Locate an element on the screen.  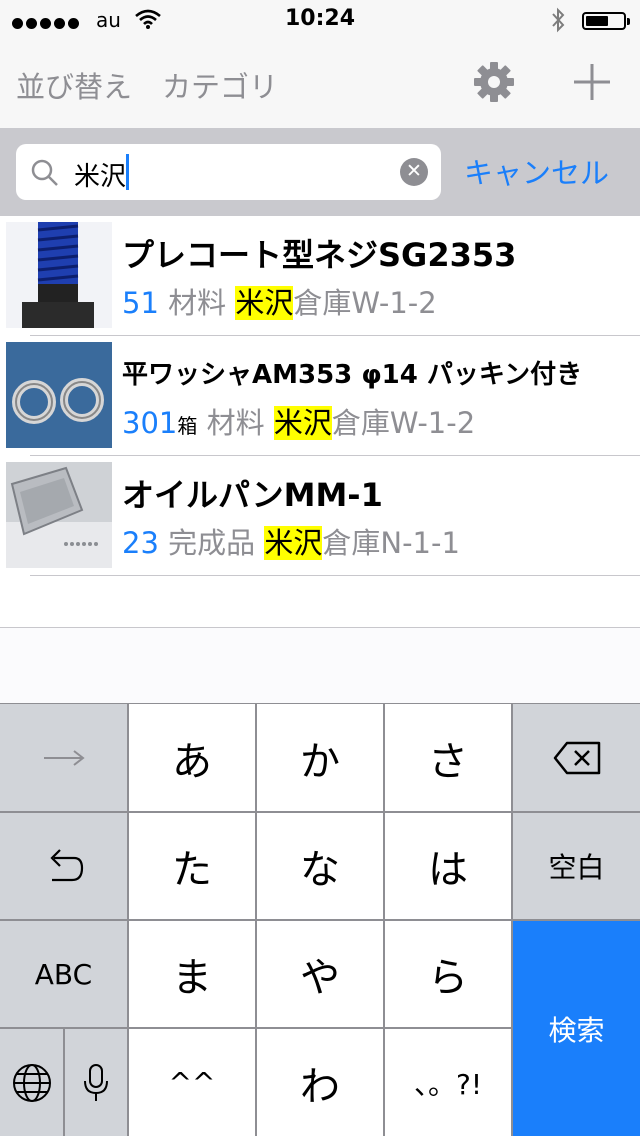
status-bar: au 10:24 is located at coordinates (320, 20).